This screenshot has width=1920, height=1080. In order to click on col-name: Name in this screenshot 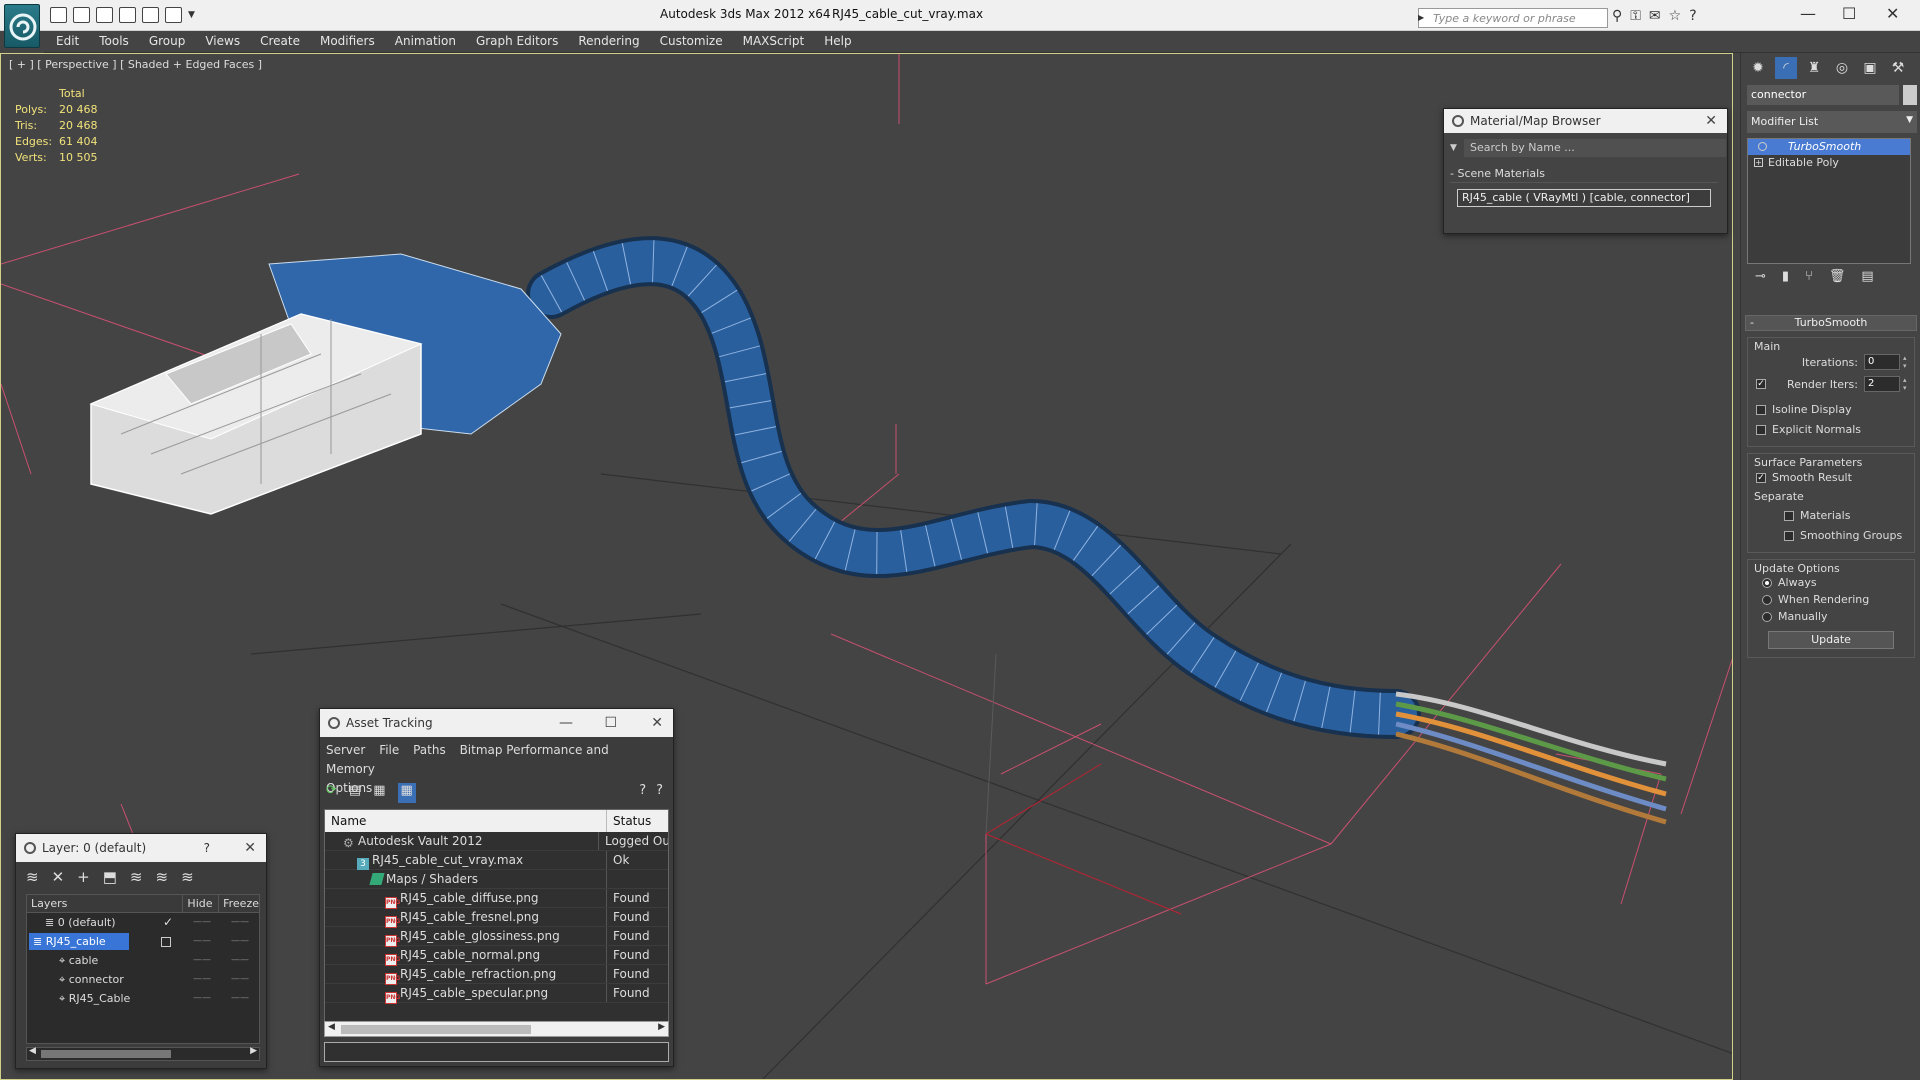, I will do `click(466, 821)`.